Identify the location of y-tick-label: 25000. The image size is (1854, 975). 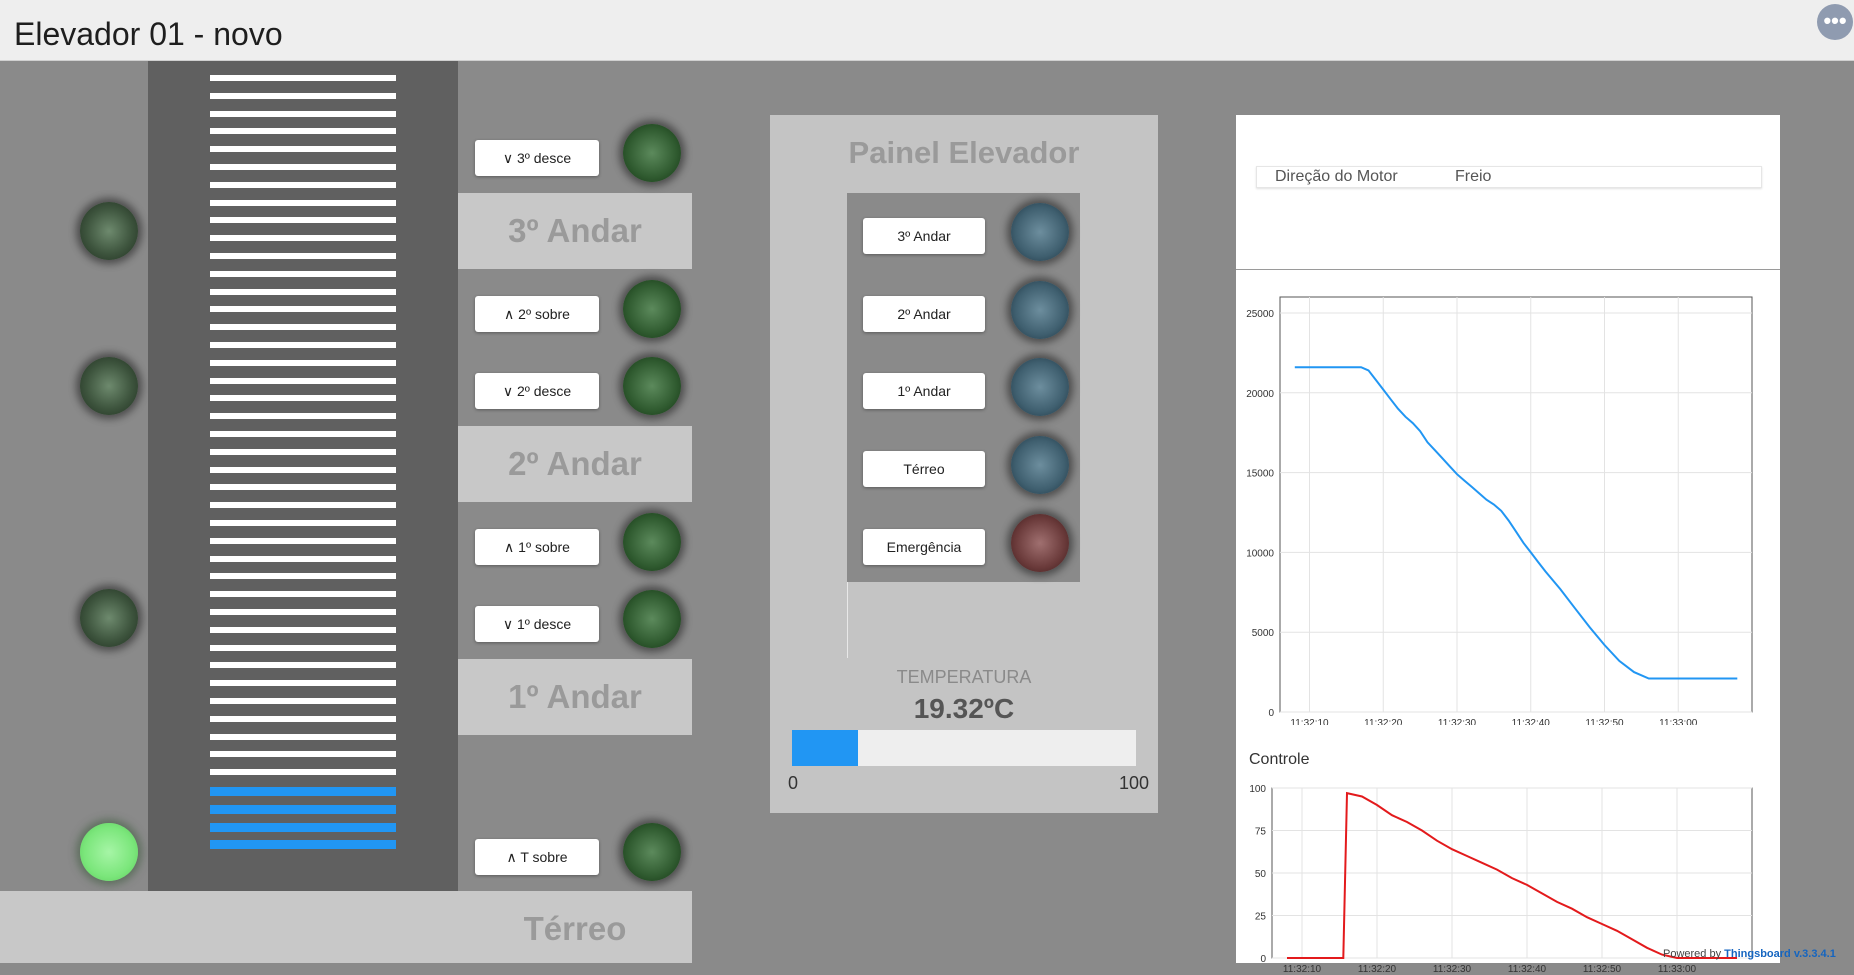
(1260, 314).